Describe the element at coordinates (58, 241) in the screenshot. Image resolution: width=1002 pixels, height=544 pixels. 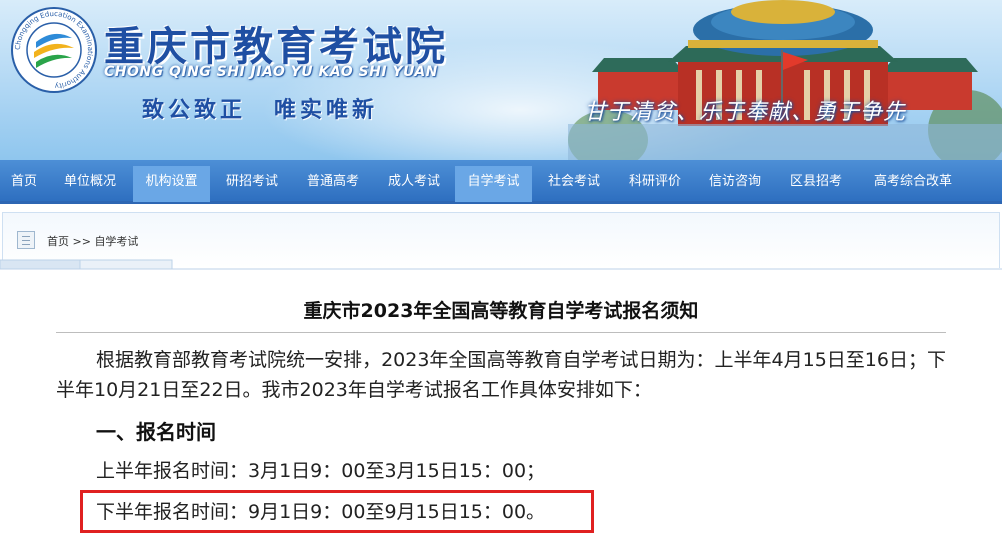
I see `breadcrumb-home: 首页` at that location.